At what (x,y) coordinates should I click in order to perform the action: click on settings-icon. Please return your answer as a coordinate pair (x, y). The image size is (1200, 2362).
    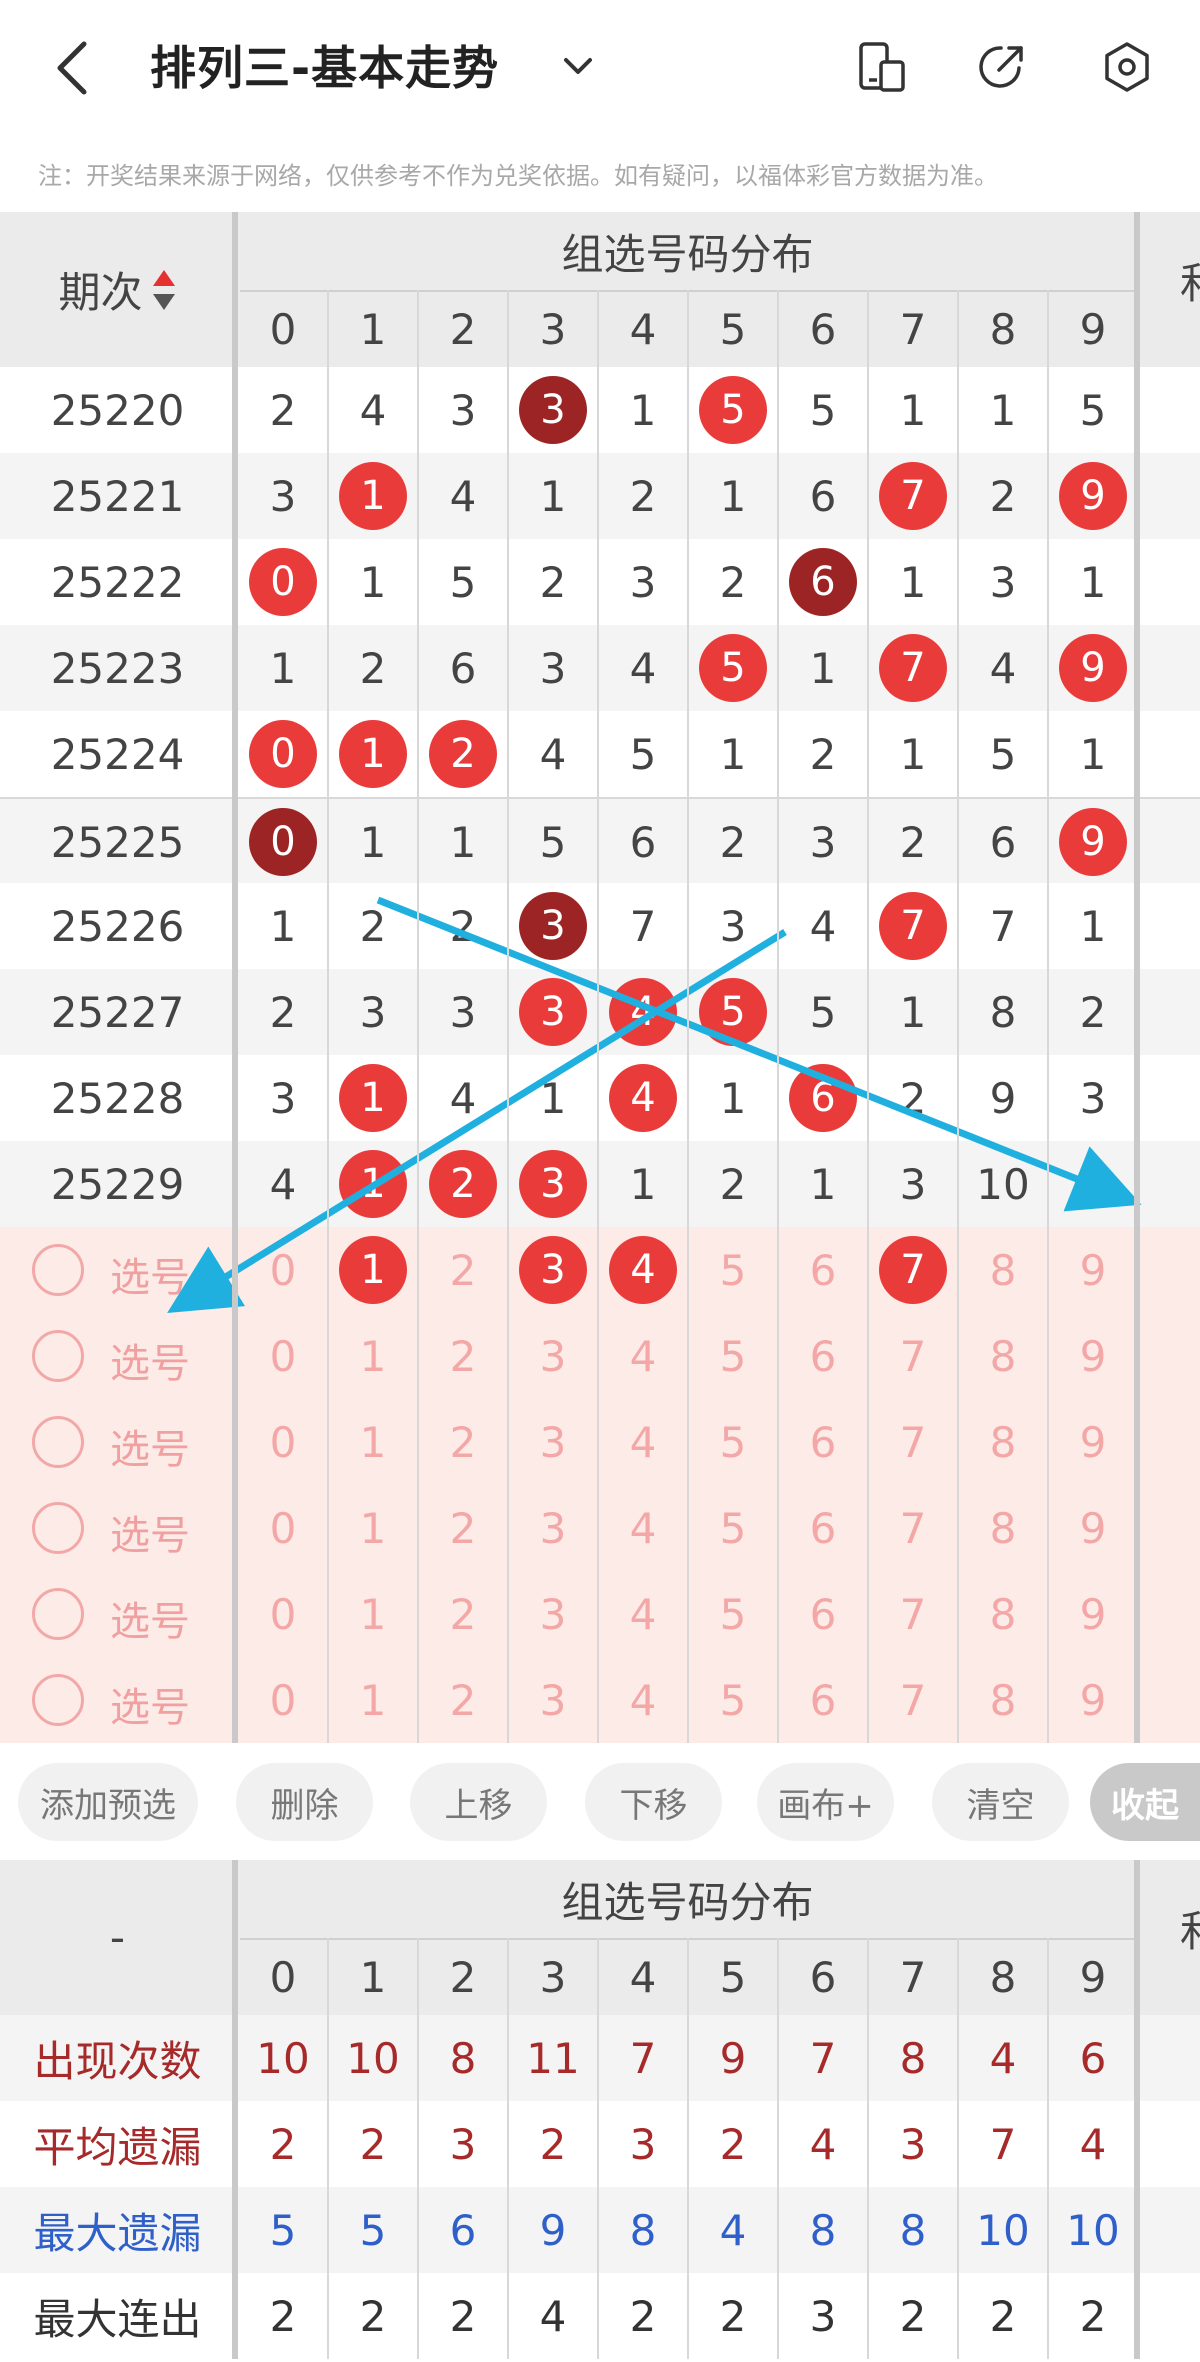
    Looking at the image, I should click on (1127, 67).